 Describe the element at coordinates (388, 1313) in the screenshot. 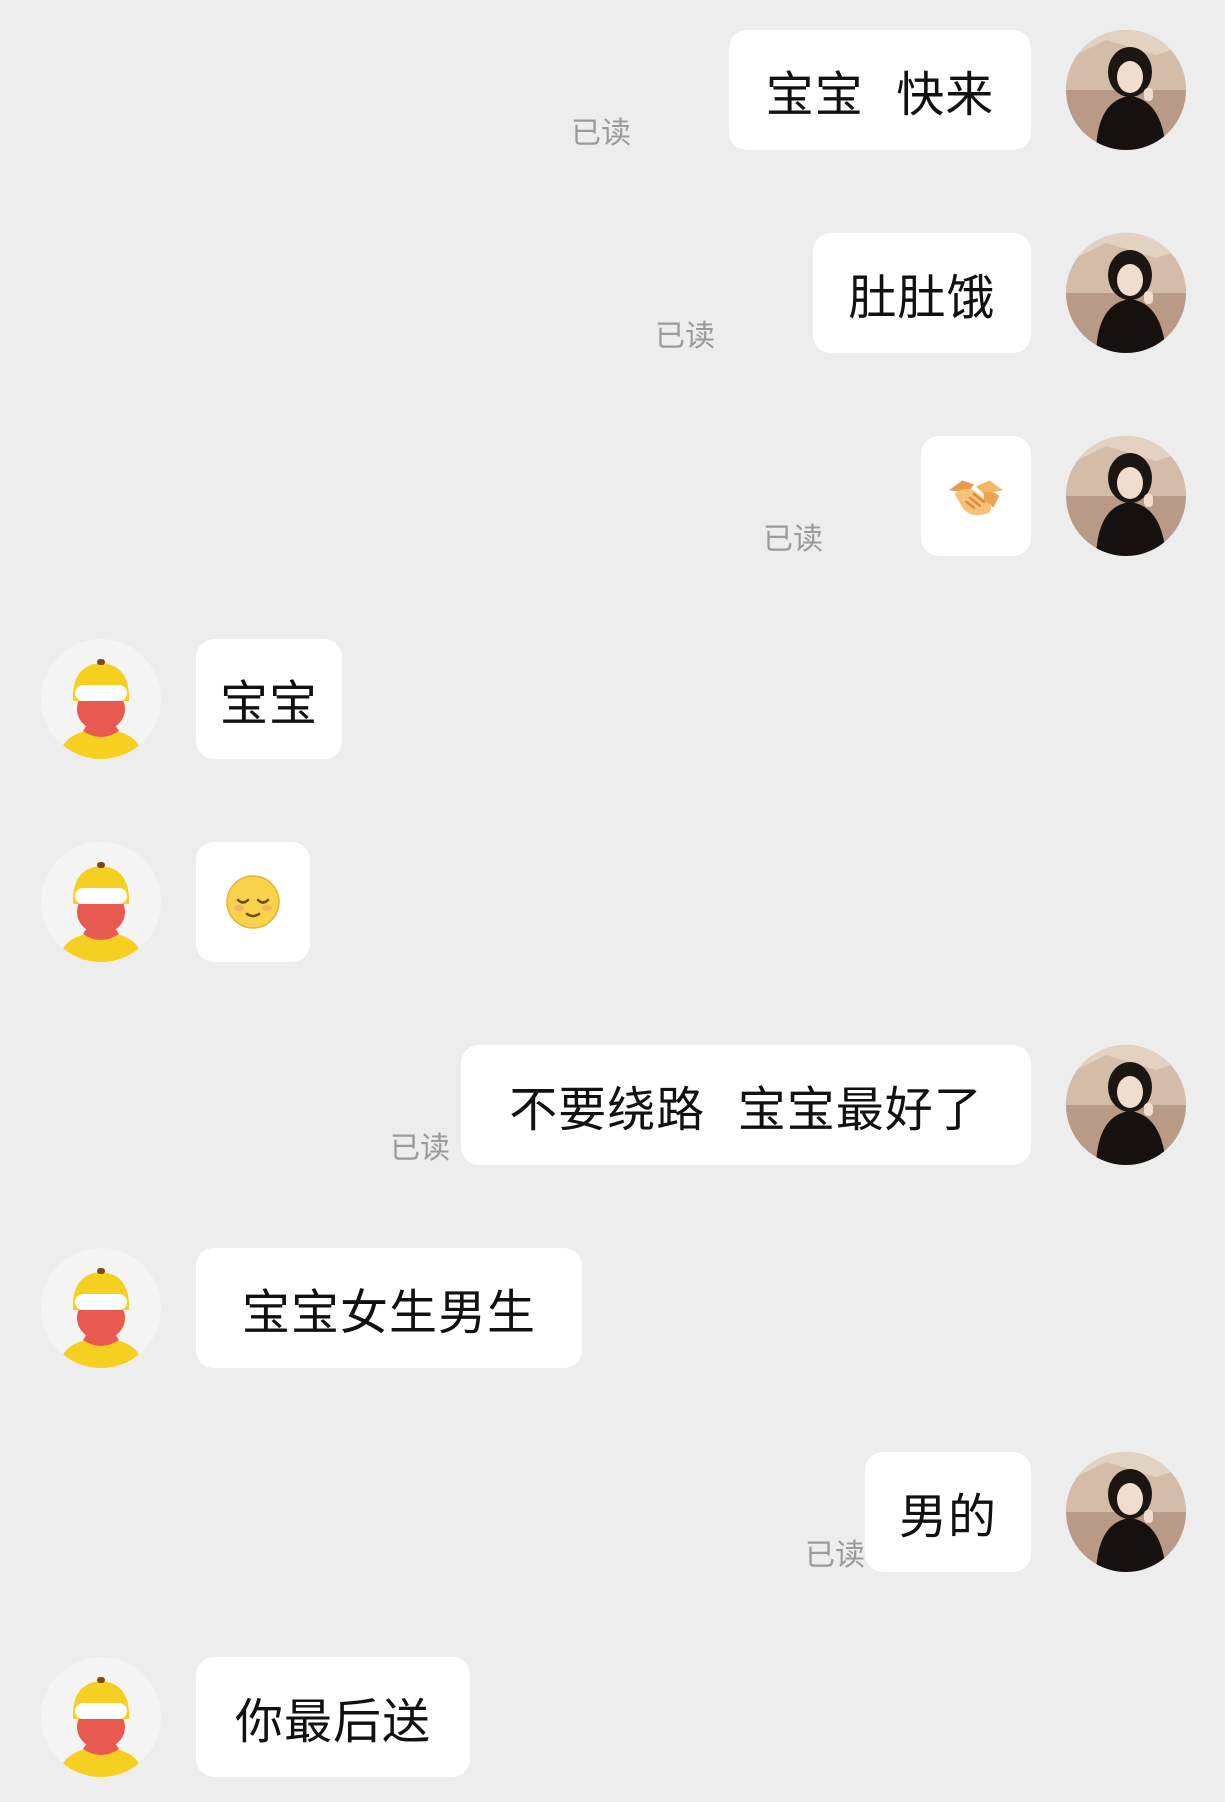

I see `message-text: 宝宝女生男生` at that location.